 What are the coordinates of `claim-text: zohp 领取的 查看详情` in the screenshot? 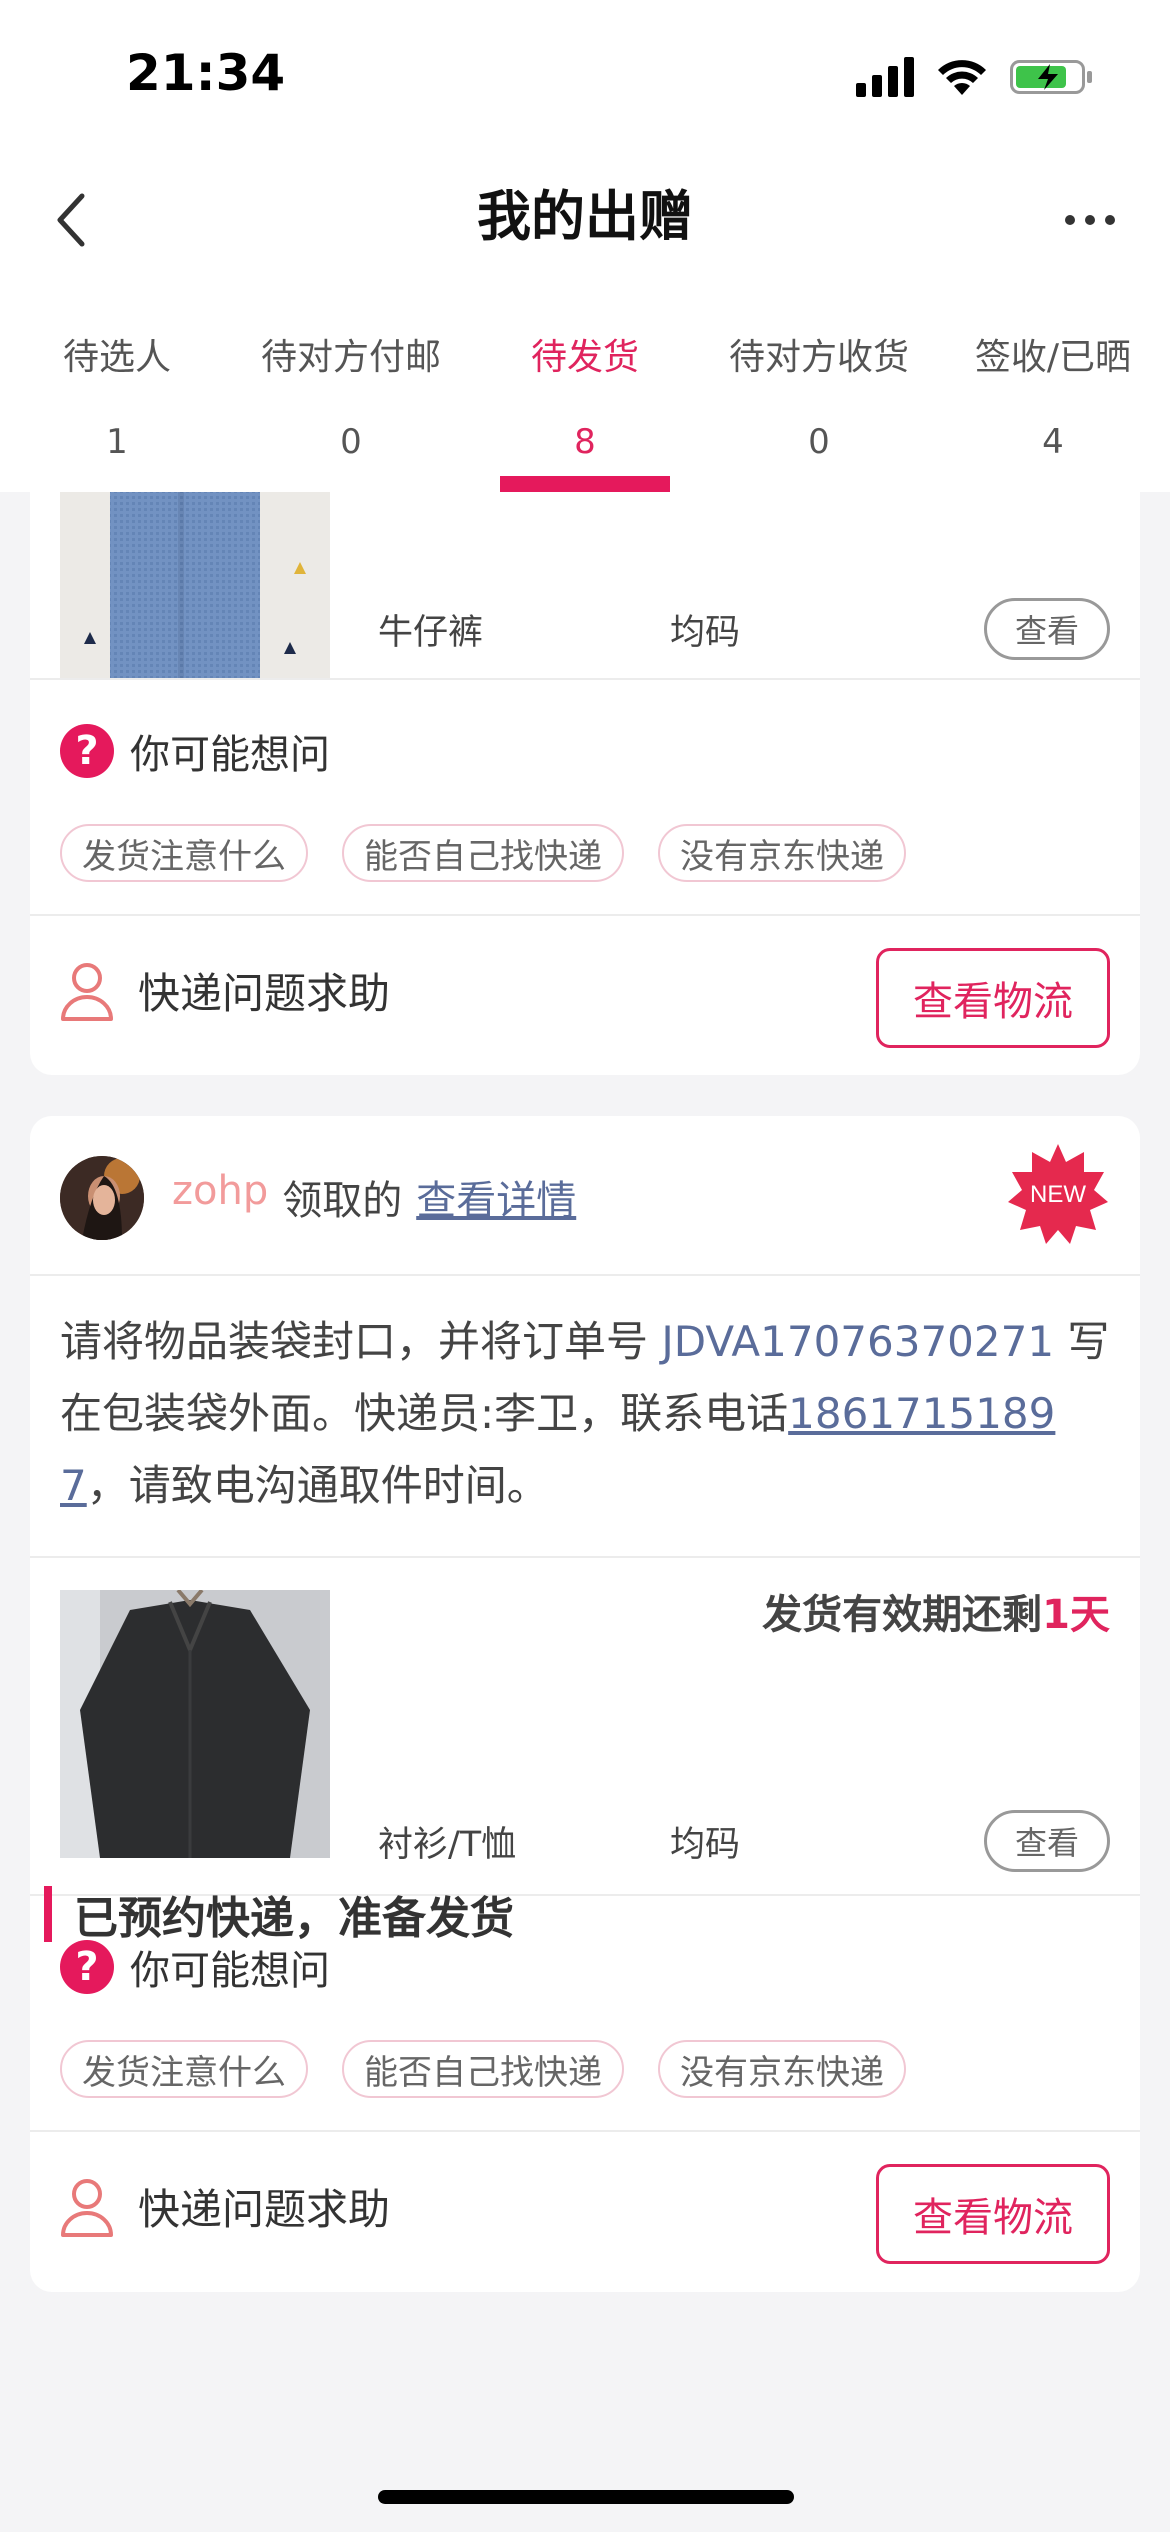 It's located at (374, 1197).